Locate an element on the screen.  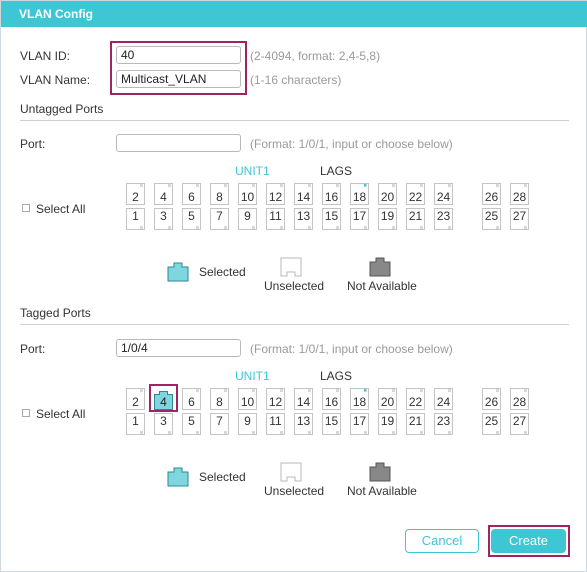
port-number: 7 is located at coordinates (219, 216).